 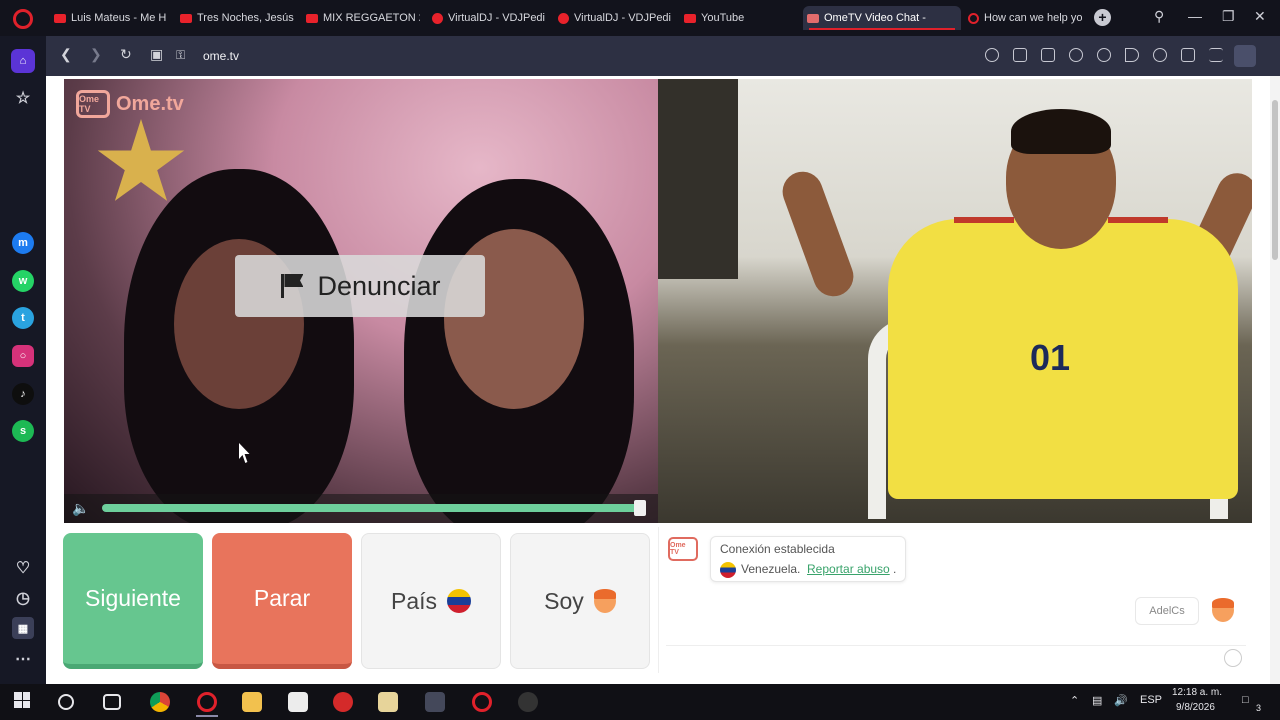 What do you see at coordinates (1104, 55) in the screenshot?
I see `vpn-icon` at bounding box center [1104, 55].